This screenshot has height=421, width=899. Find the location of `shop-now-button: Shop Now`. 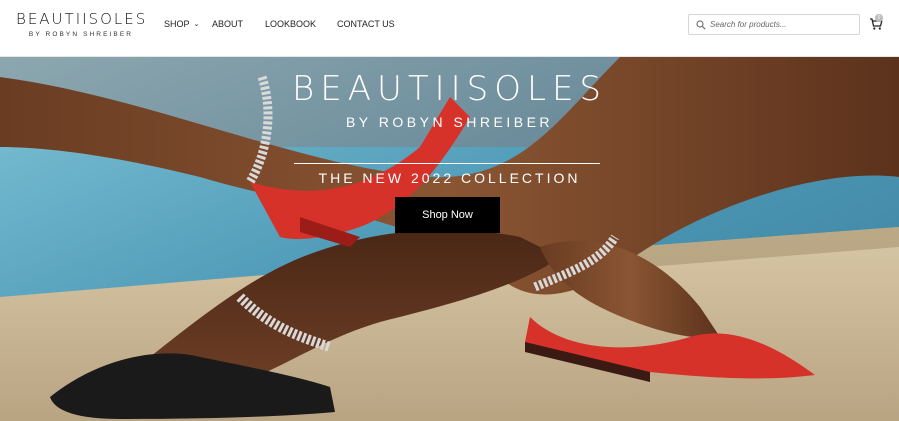

shop-now-button: Shop Now is located at coordinates (447, 215).